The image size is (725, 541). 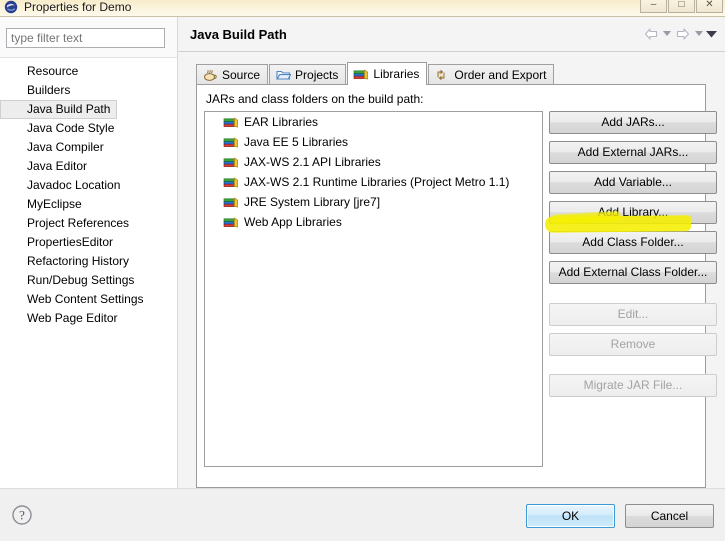 What do you see at coordinates (711, 34) in the screenshot?
I see `view-menu-caret-icon` at bounding box center [711, 34].